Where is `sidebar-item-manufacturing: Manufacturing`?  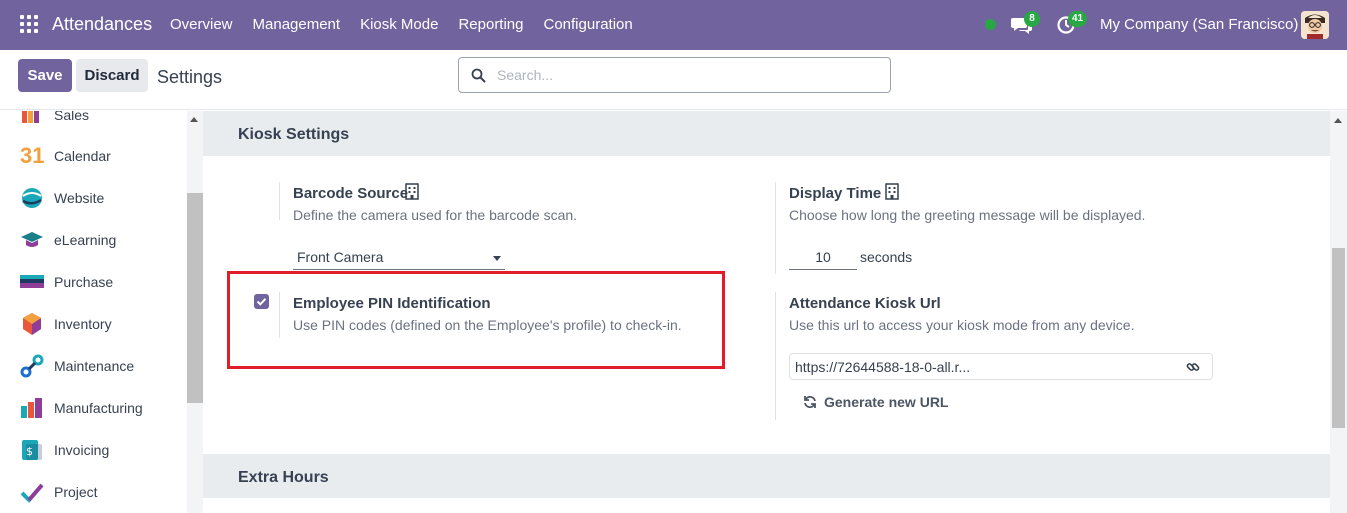 sidebar-item-manufacturing: Manufacturing is located at coordinates (81, 408).